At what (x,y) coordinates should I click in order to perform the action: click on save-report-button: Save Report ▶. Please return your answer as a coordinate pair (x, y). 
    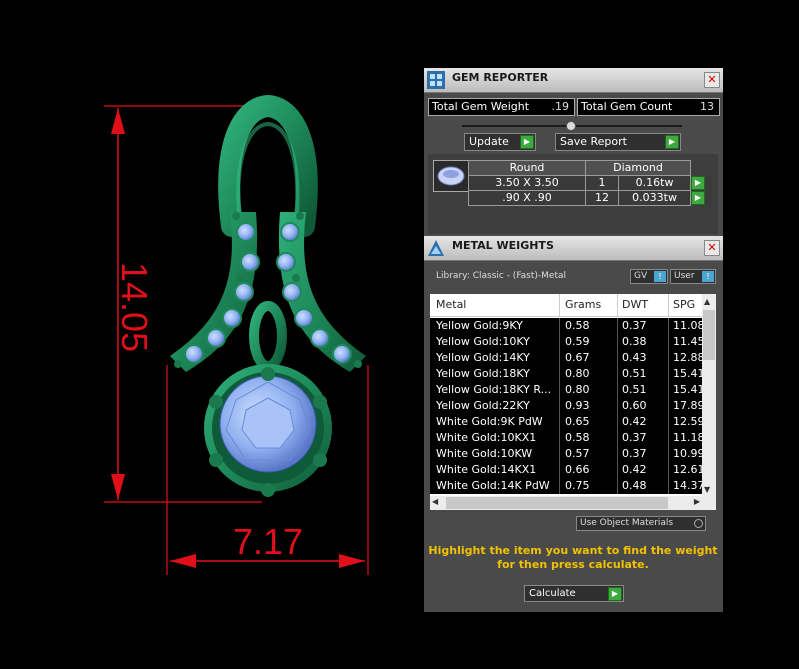
    Looking at the image, I should click on (618, 142).